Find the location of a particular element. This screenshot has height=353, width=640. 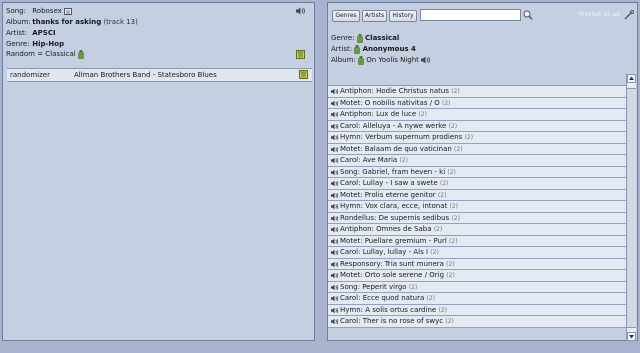

track-title: Song: Gabriel, fram heven - ki is located at coordinates (393, 171).